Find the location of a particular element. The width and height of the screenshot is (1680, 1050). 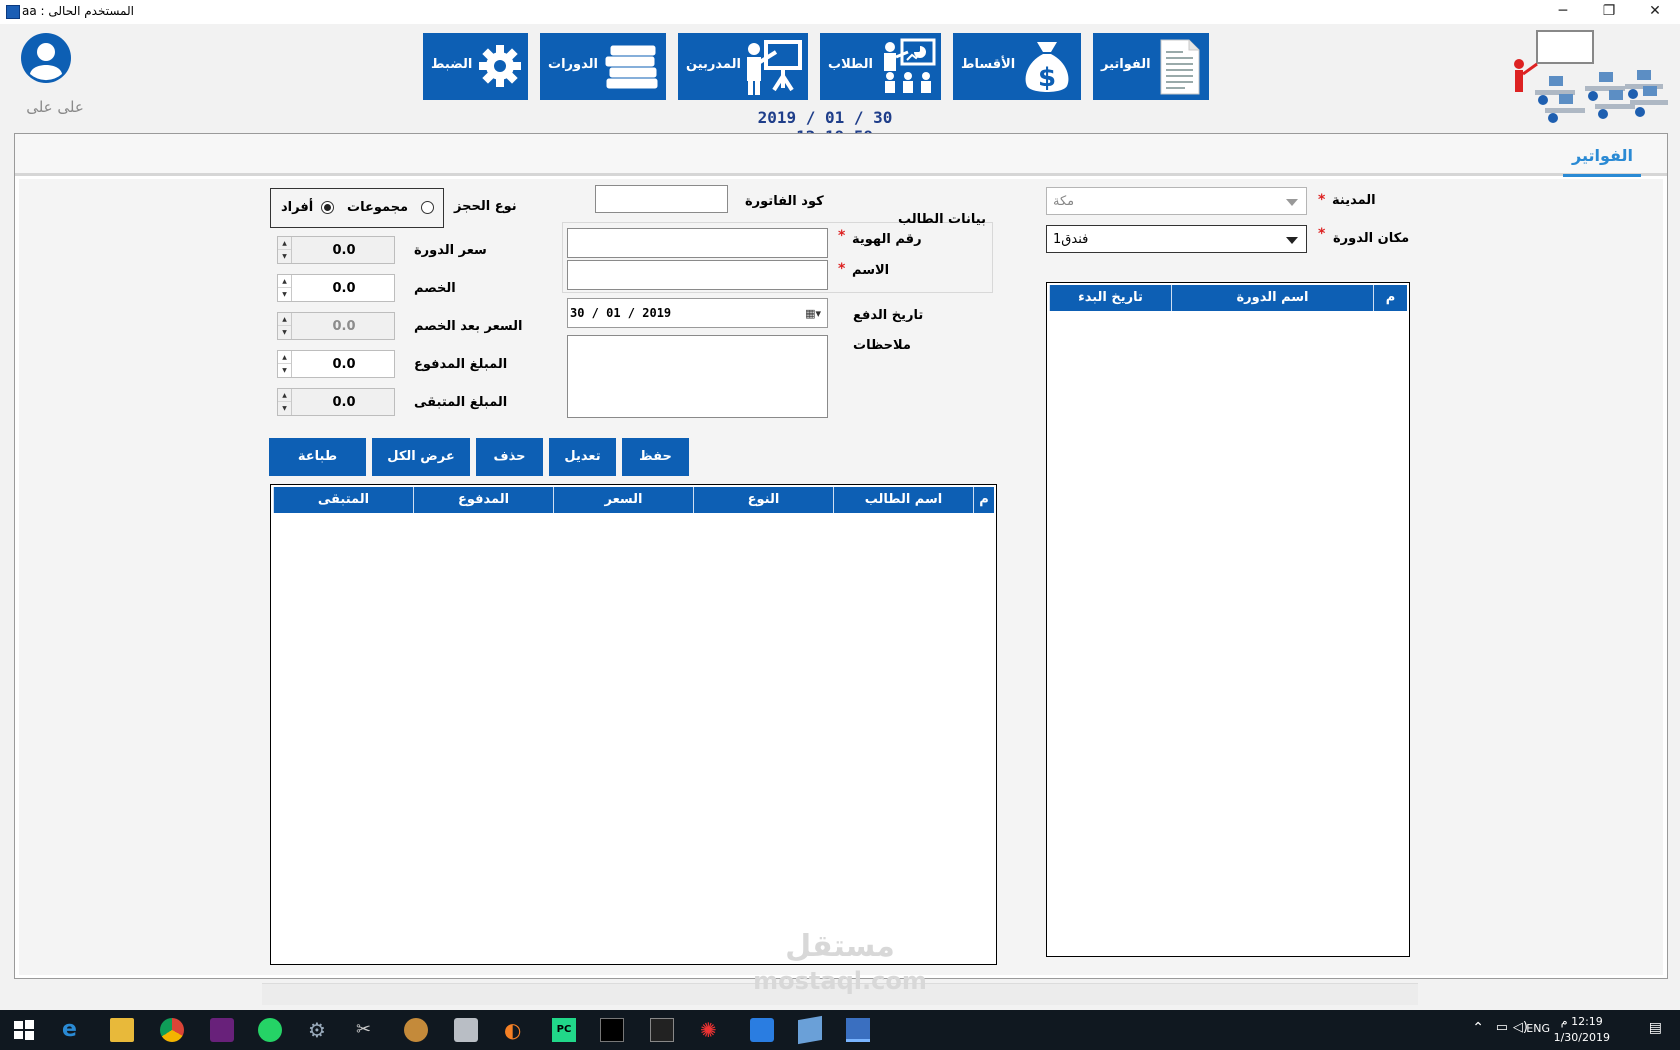

tools-icon: ✂ is located at coordinates (368, 1030).